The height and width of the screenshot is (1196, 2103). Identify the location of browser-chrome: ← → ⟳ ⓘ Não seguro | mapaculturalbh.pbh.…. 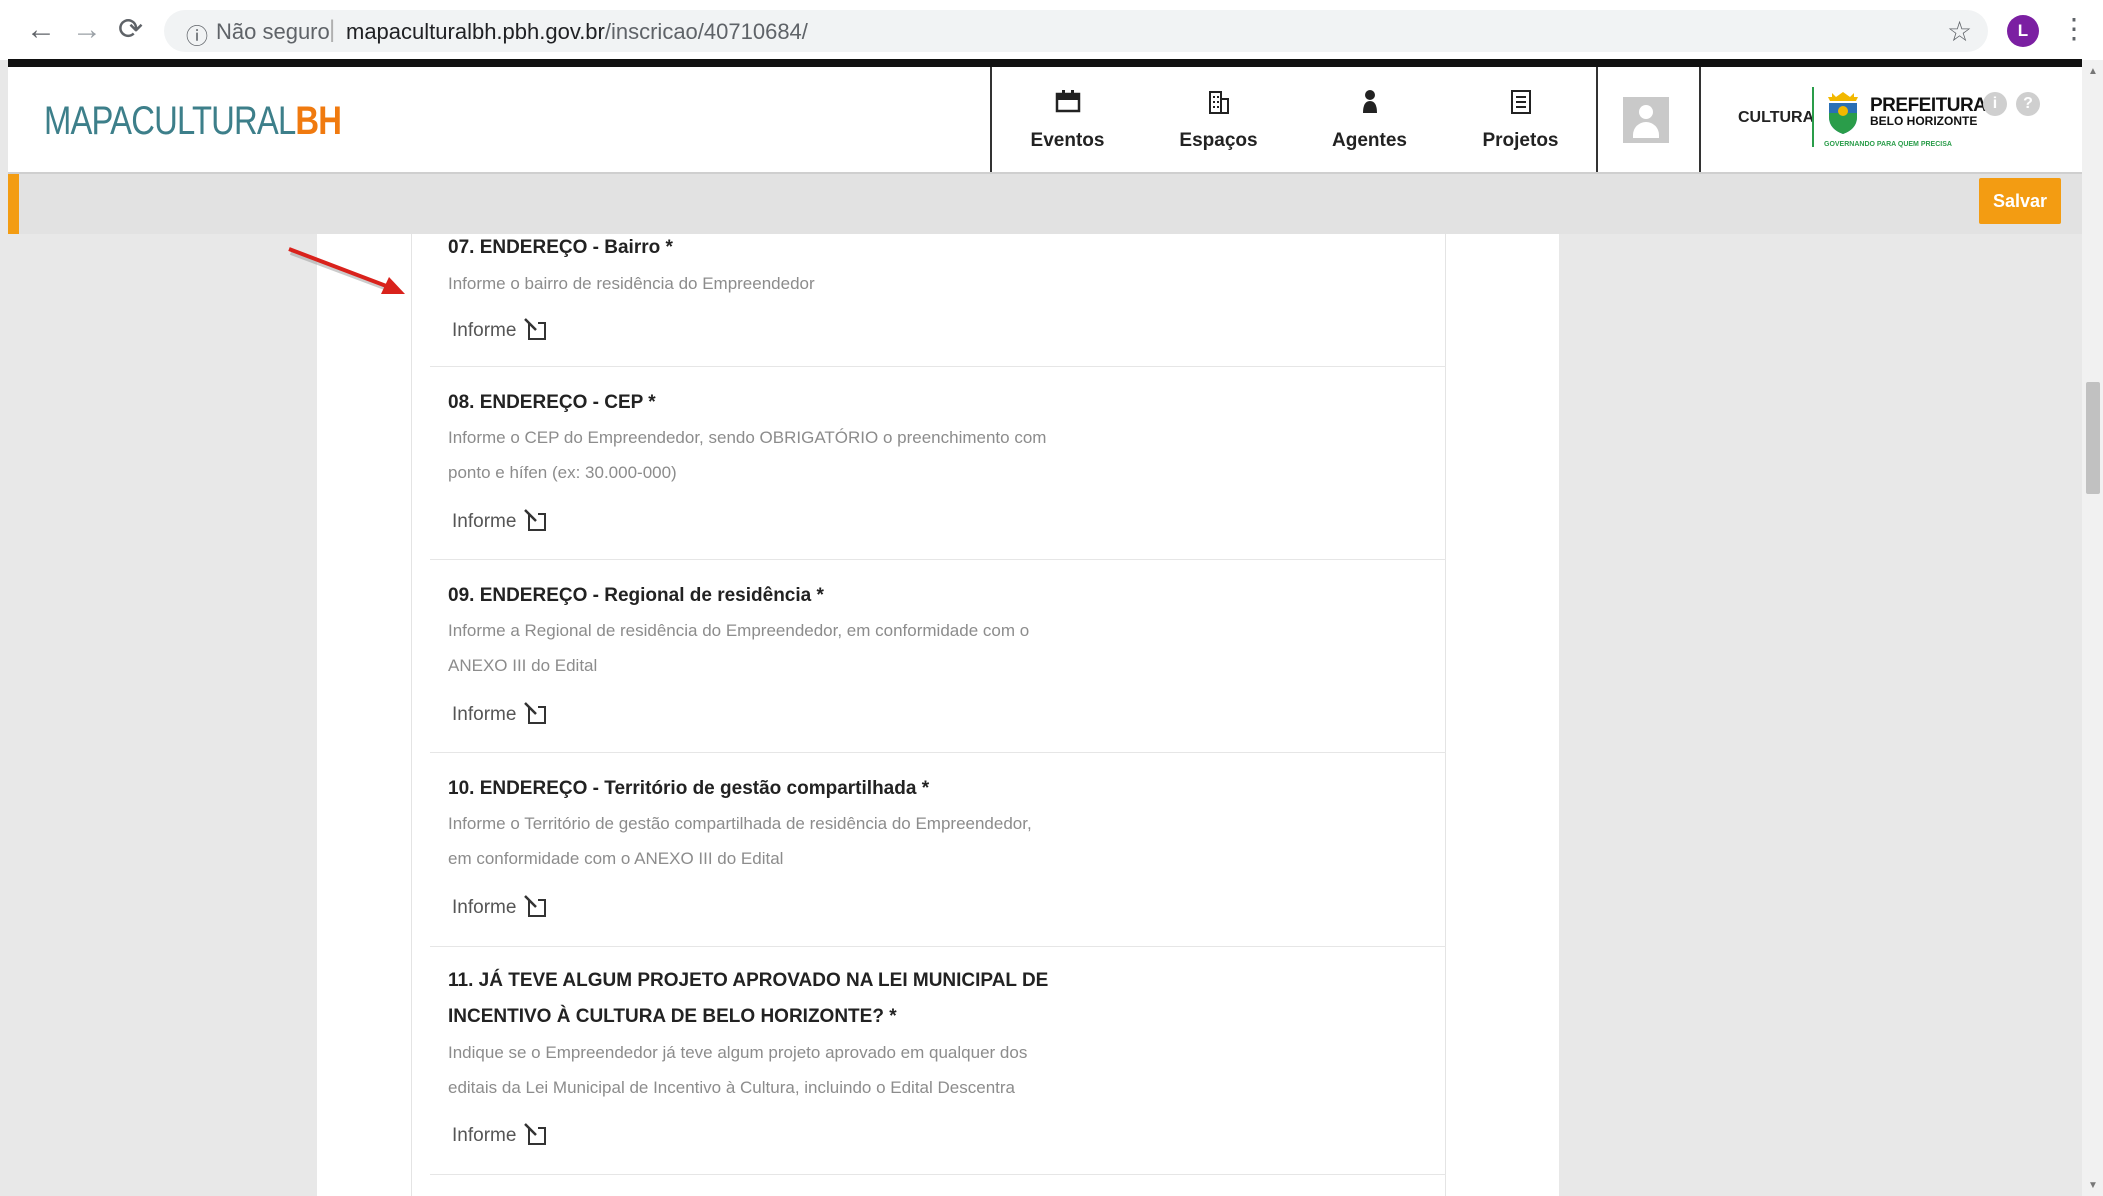
(1051, 30).